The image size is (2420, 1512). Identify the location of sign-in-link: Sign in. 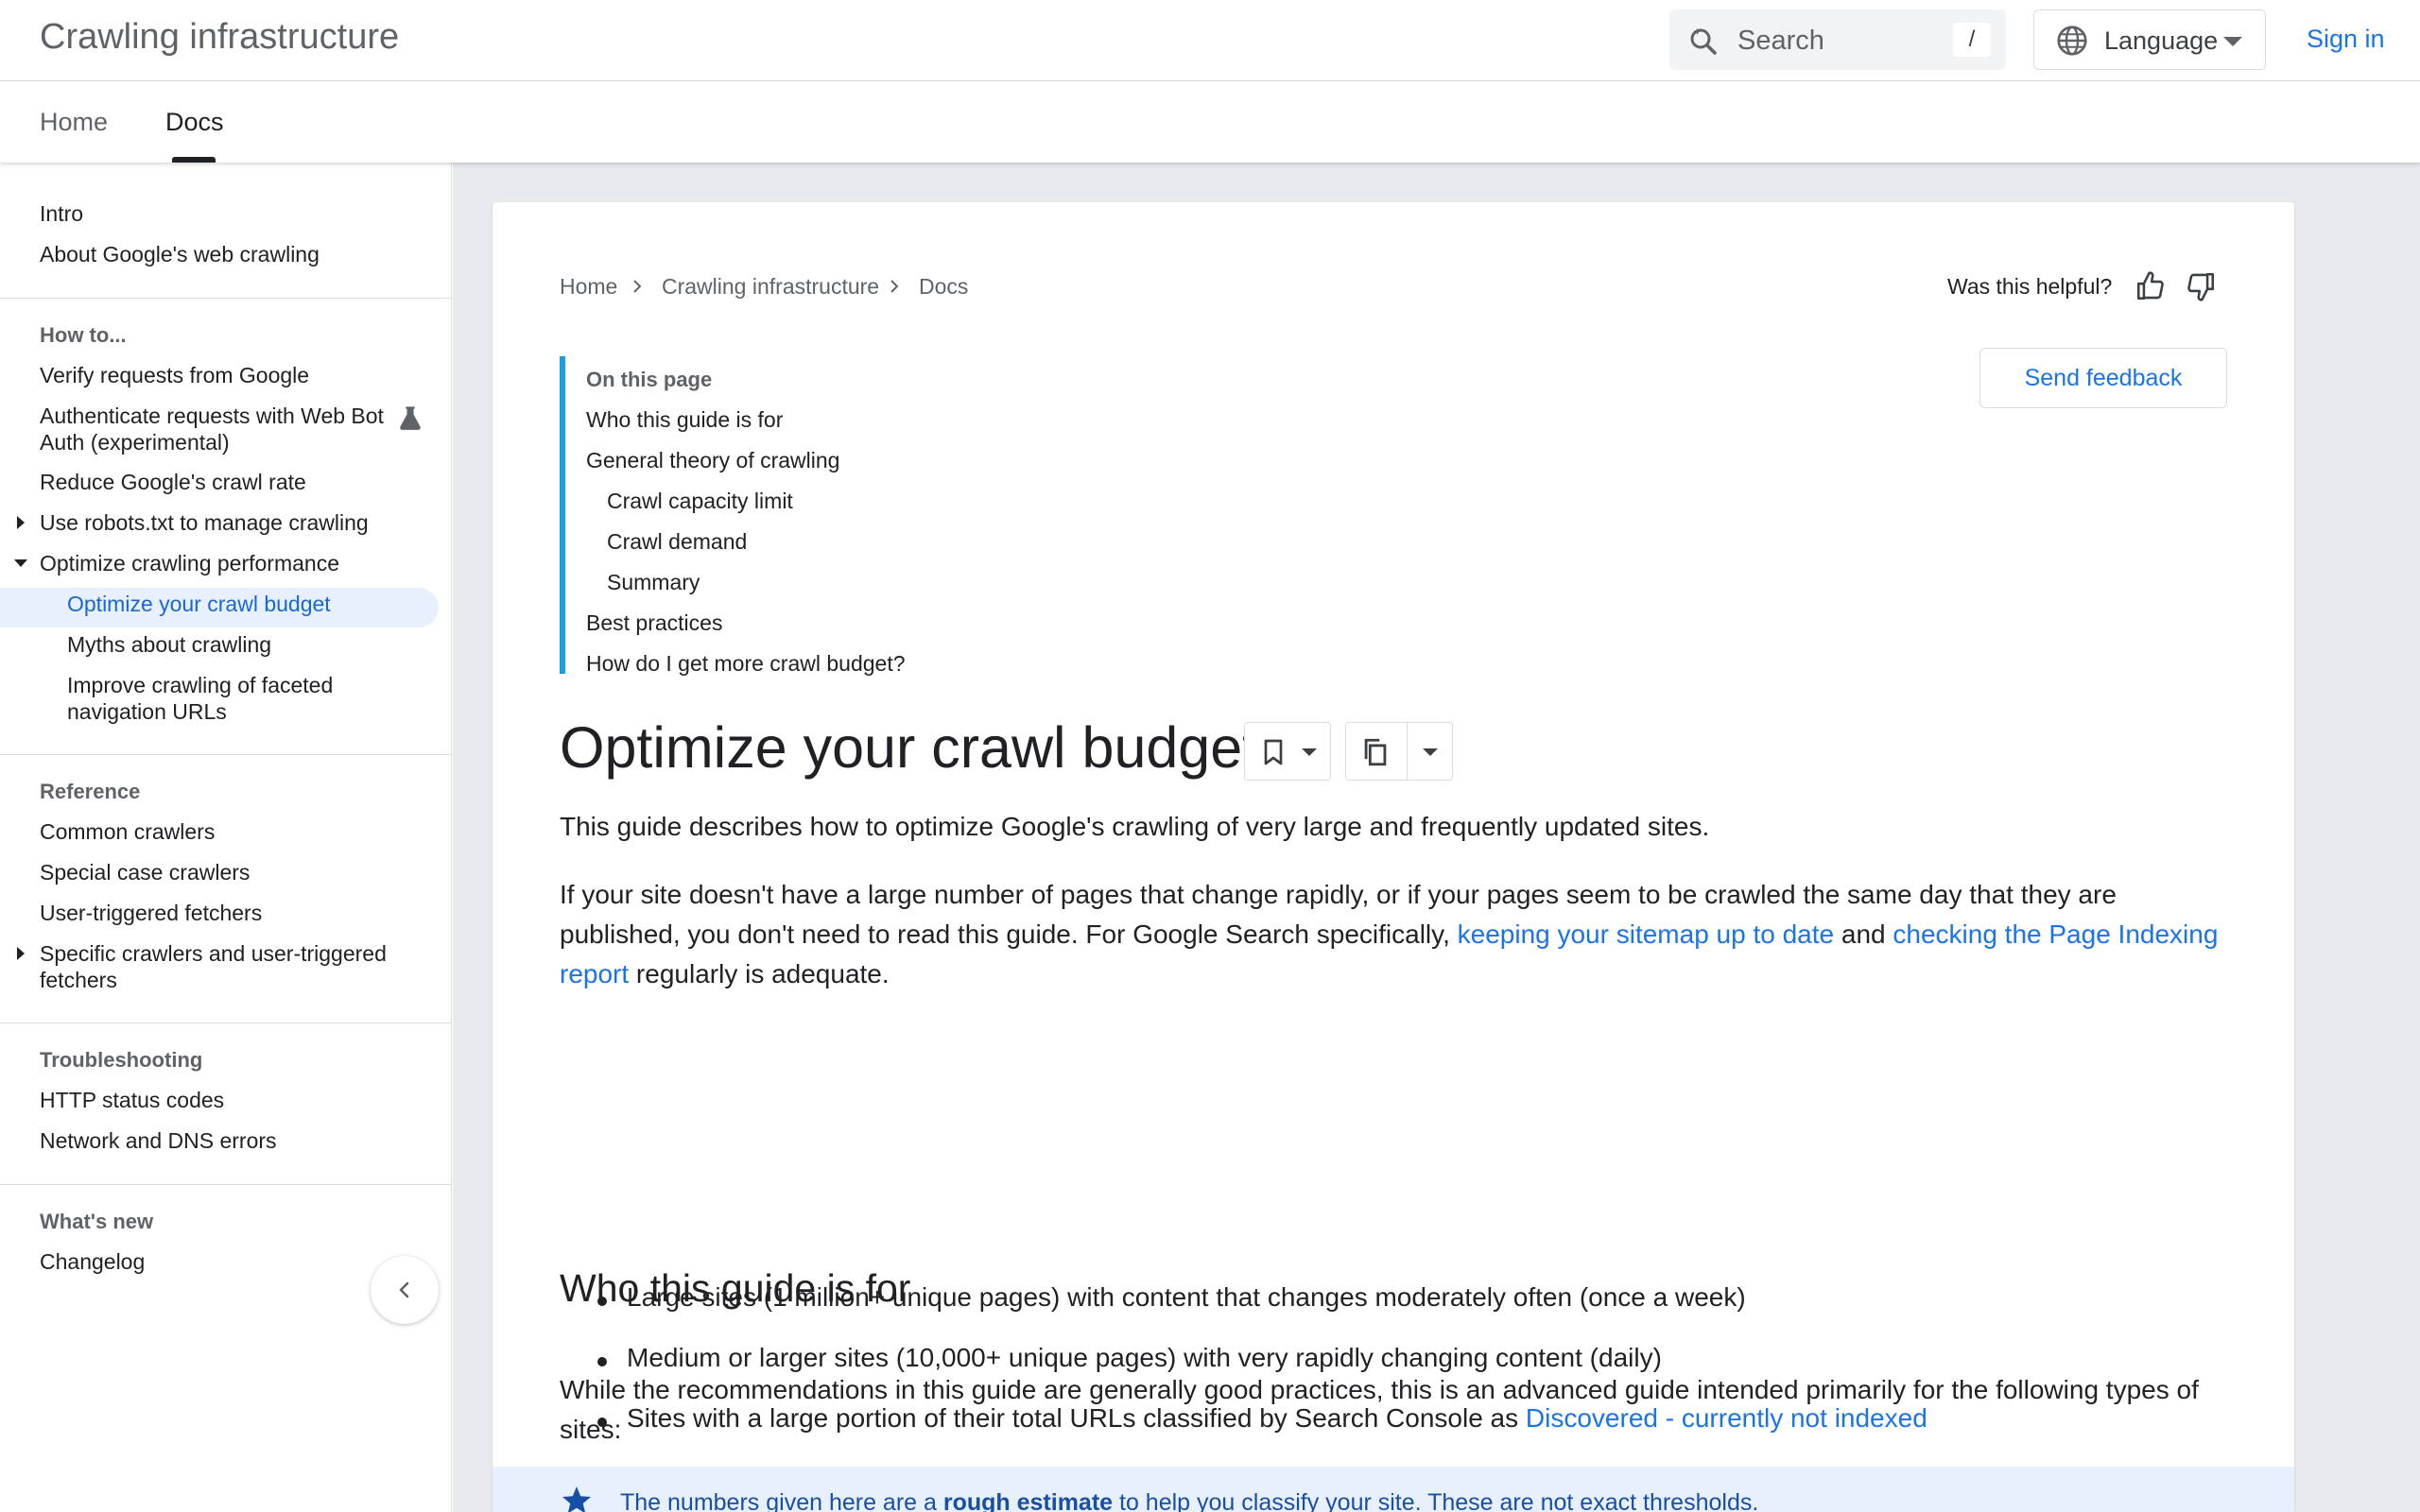
(2346, 39).